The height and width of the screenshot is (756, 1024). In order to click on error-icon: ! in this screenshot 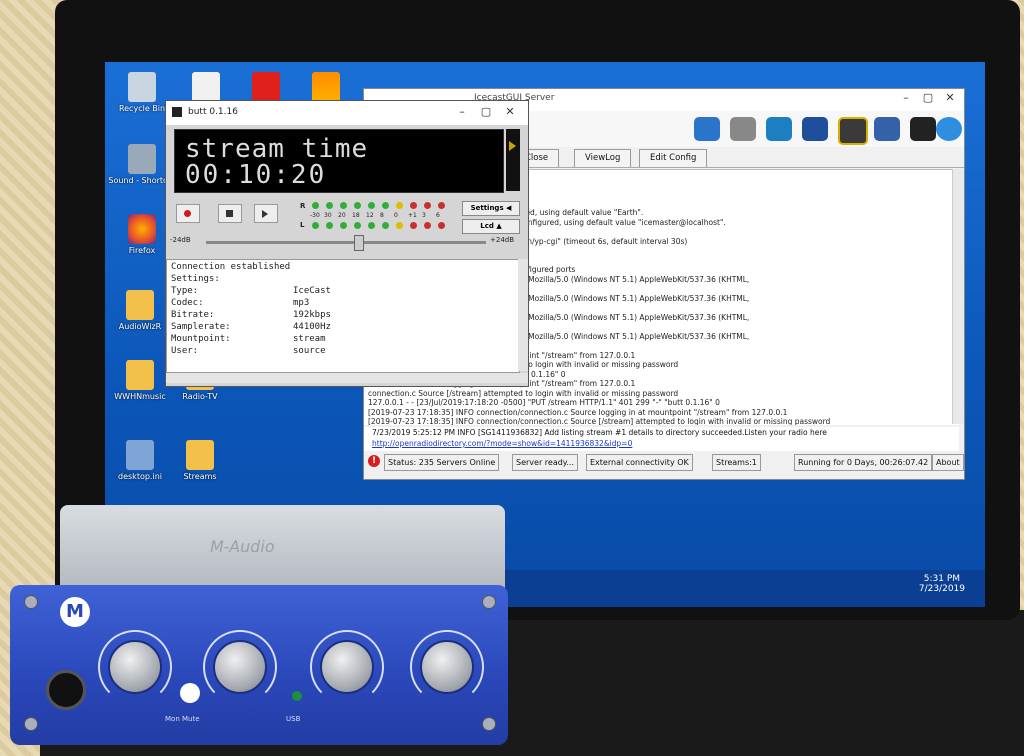, I will do `click(374, 461)`.